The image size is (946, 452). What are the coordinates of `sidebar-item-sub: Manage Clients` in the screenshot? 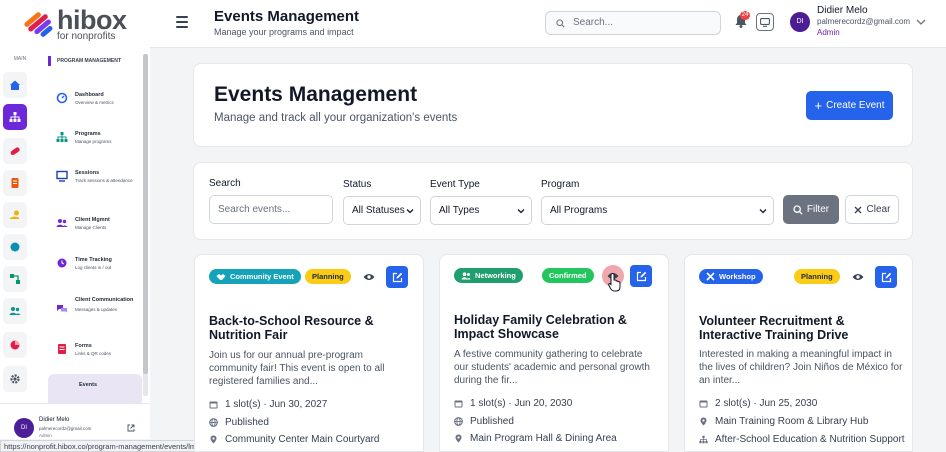 It's located at (91, 227).